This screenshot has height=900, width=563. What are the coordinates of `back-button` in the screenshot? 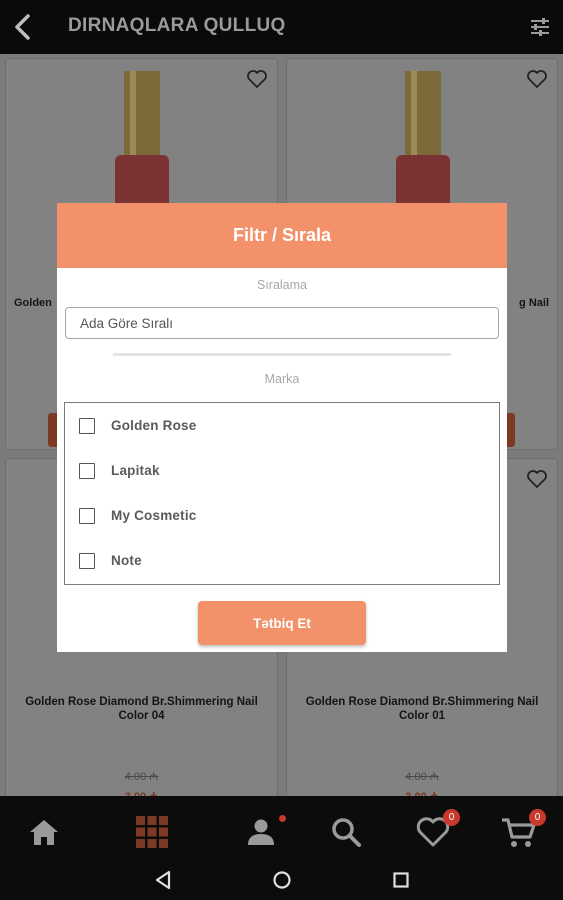 It's located at (25, 27).